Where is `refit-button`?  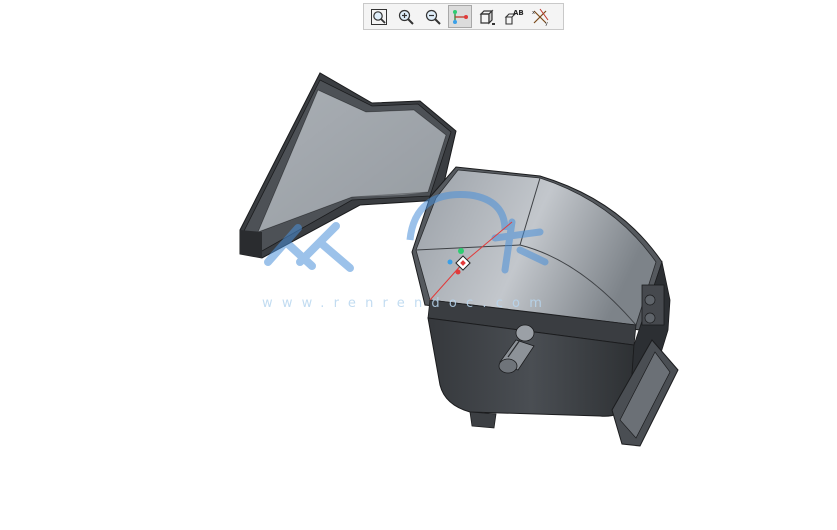 refit-button is located at coordinates (379, 16).